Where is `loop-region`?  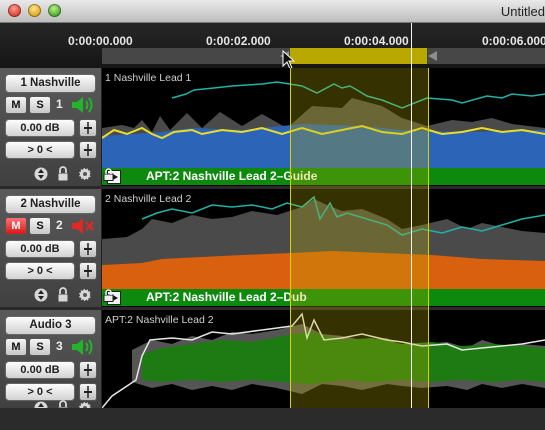 loop-region is located at coordinates (358, 56).